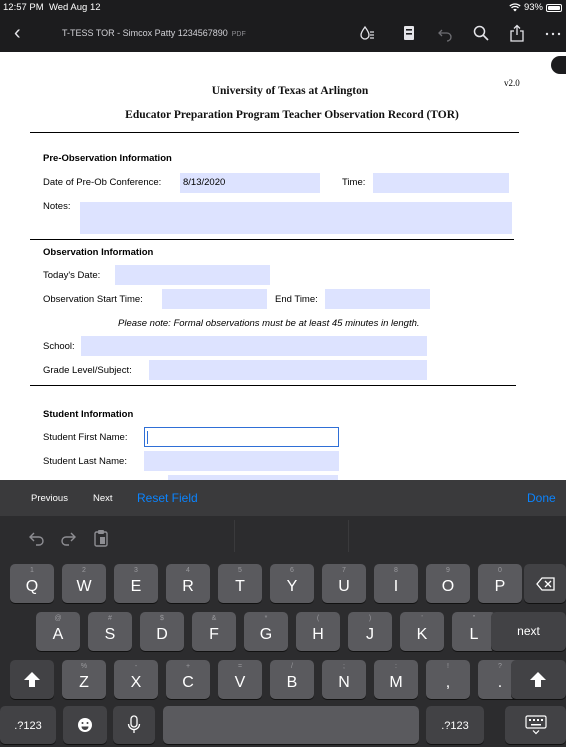  I want to click on key-f: & F, so click(214, 631).